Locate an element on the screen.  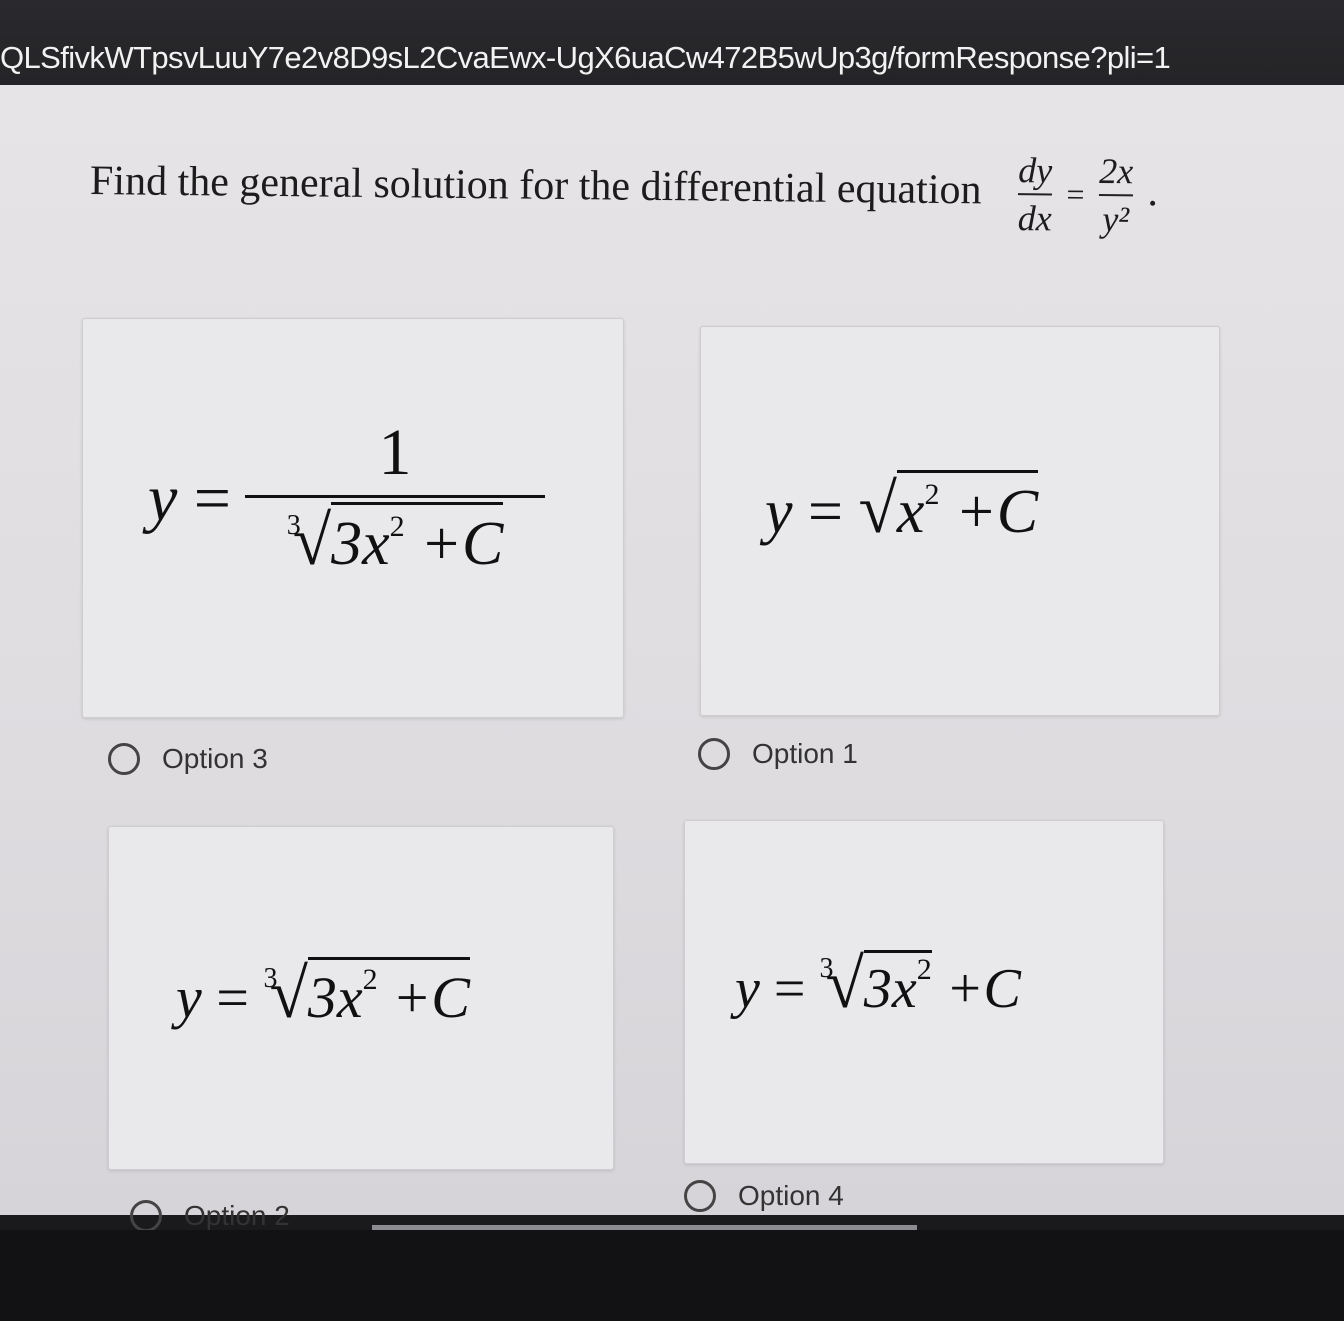
lhs-numerator: dy is located at coordinates (1035, 170).